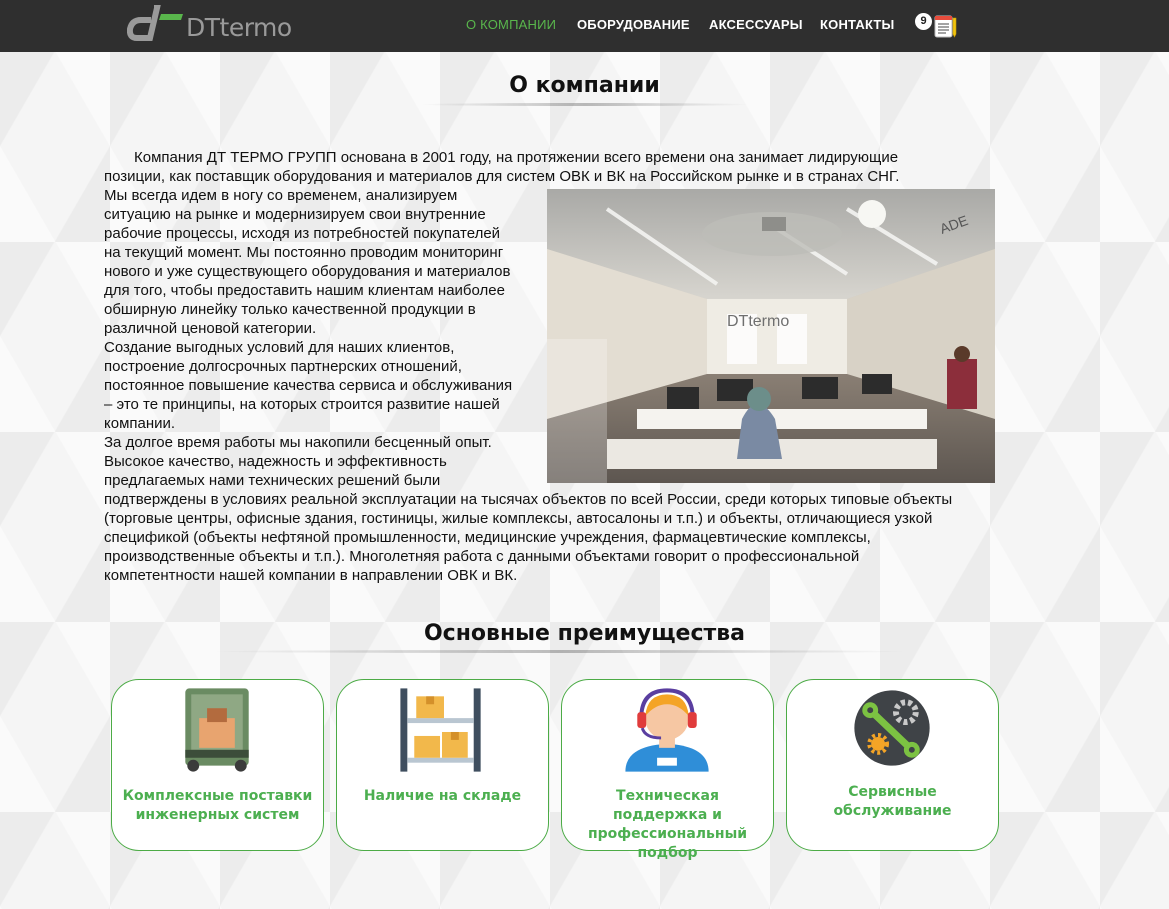 Image resolution: width=1169 pixels, height=909 pixels. I want to click on truck-icon, so click(217, 730).